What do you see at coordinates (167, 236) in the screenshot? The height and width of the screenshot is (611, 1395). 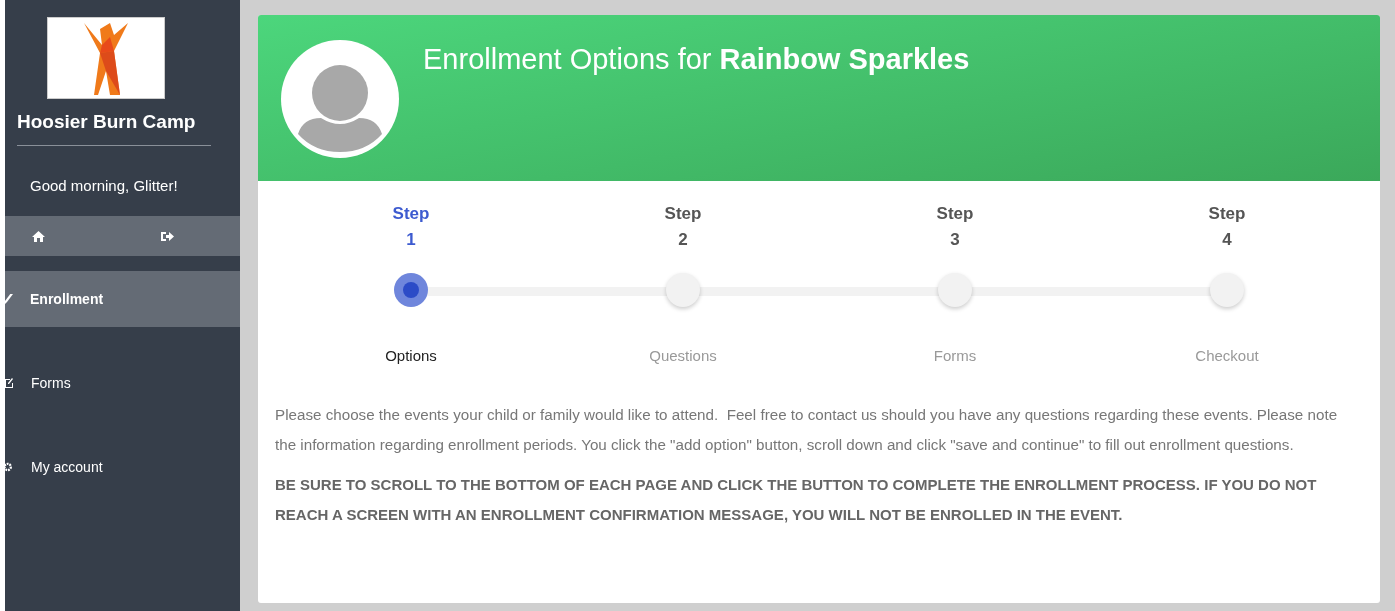 I see `sign-out-icon` at bounding box center [167, 236].